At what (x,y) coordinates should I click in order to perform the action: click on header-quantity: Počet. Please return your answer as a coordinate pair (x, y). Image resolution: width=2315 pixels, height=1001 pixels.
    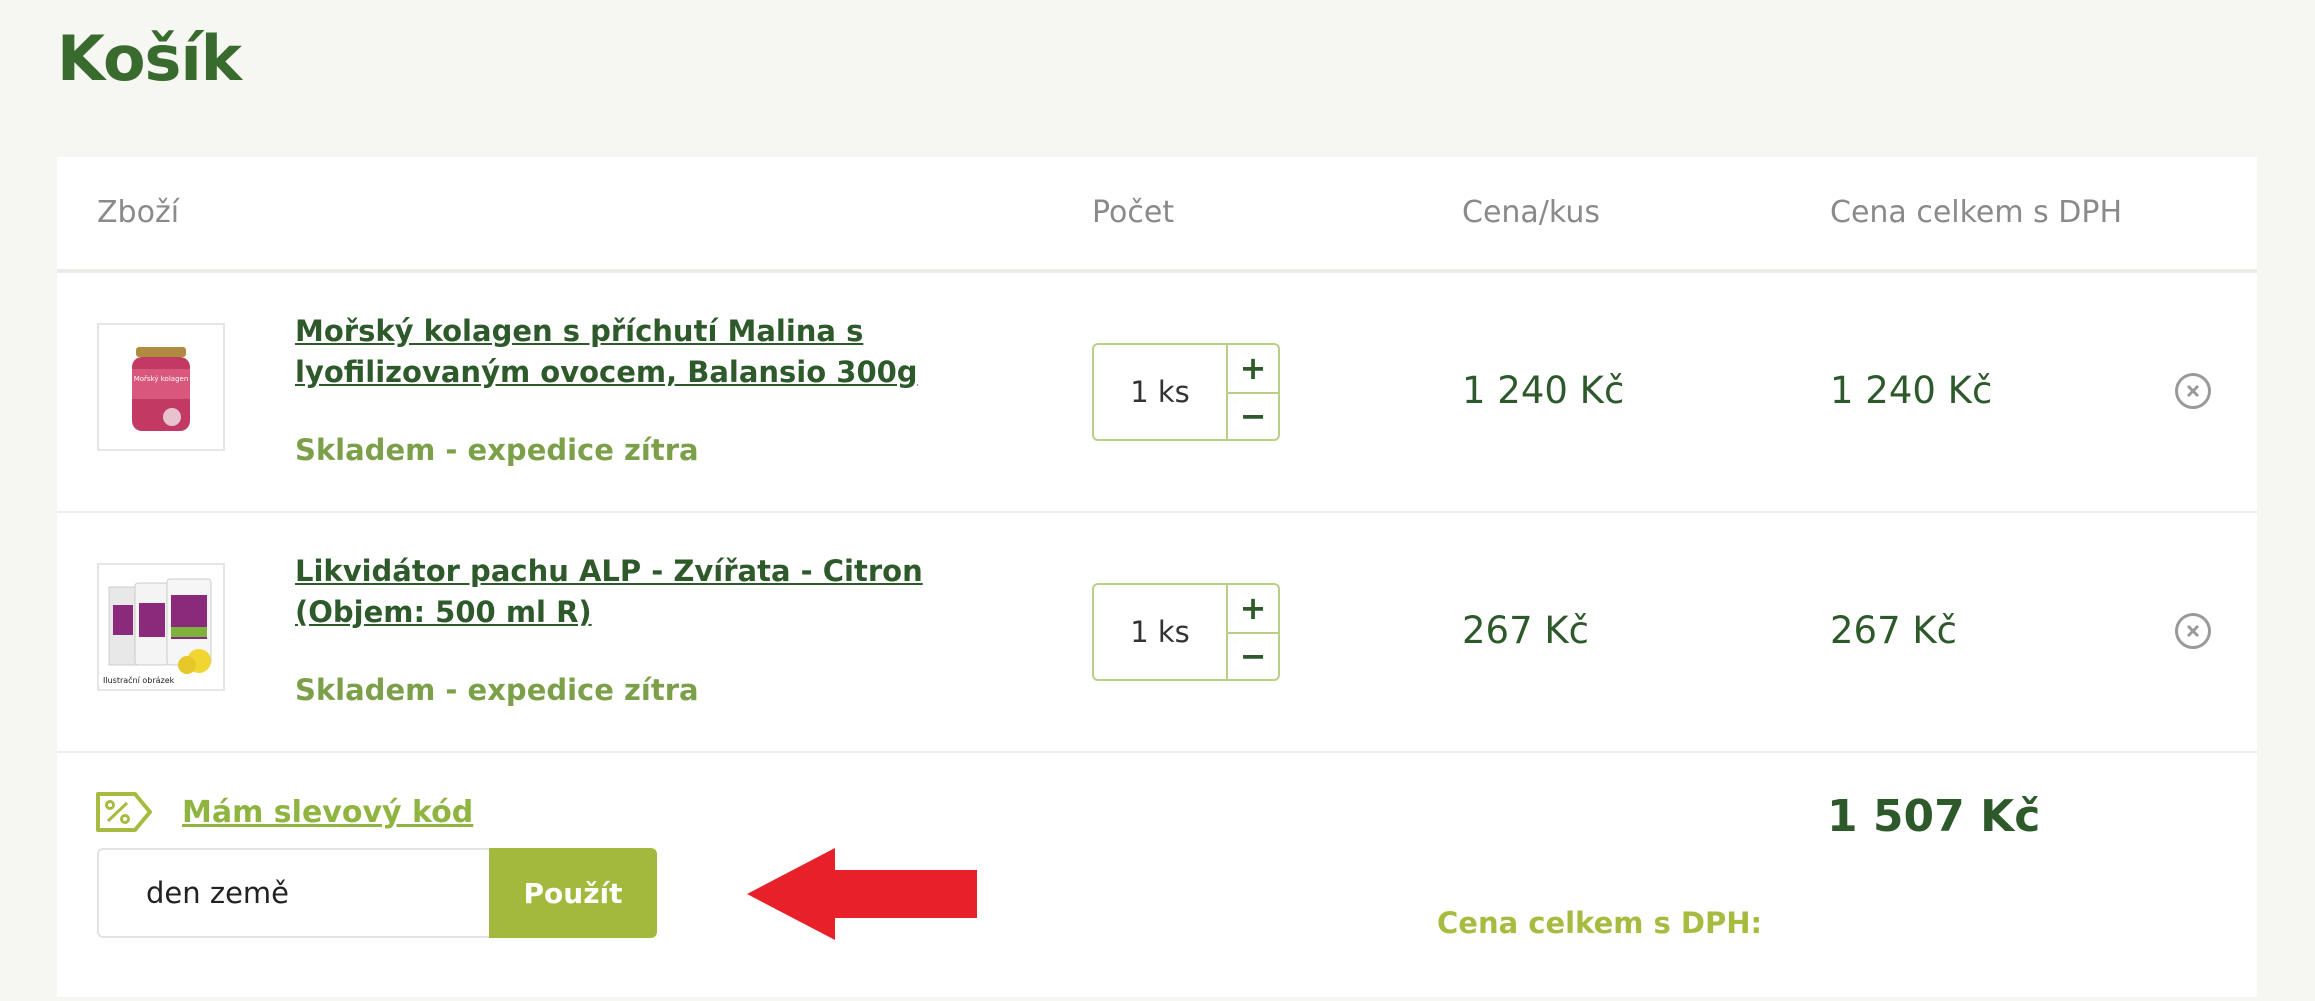
    Looking at the image, I should click on (1133, 212).